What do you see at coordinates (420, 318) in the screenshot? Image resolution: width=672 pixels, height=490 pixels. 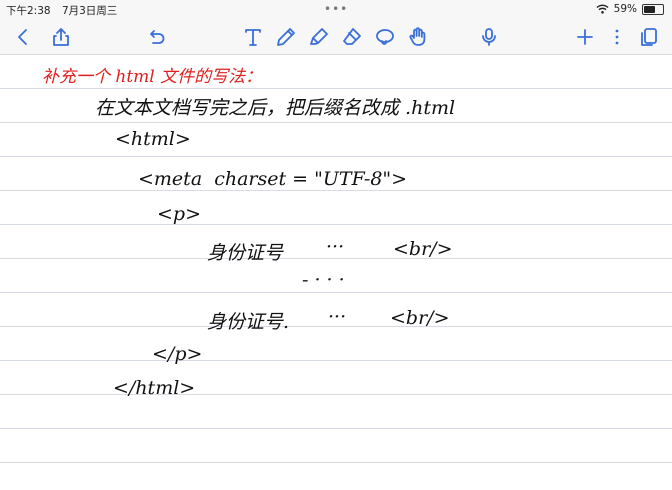 I see `note-line-7-tag: <br/>` at bounding box center [420, 318].